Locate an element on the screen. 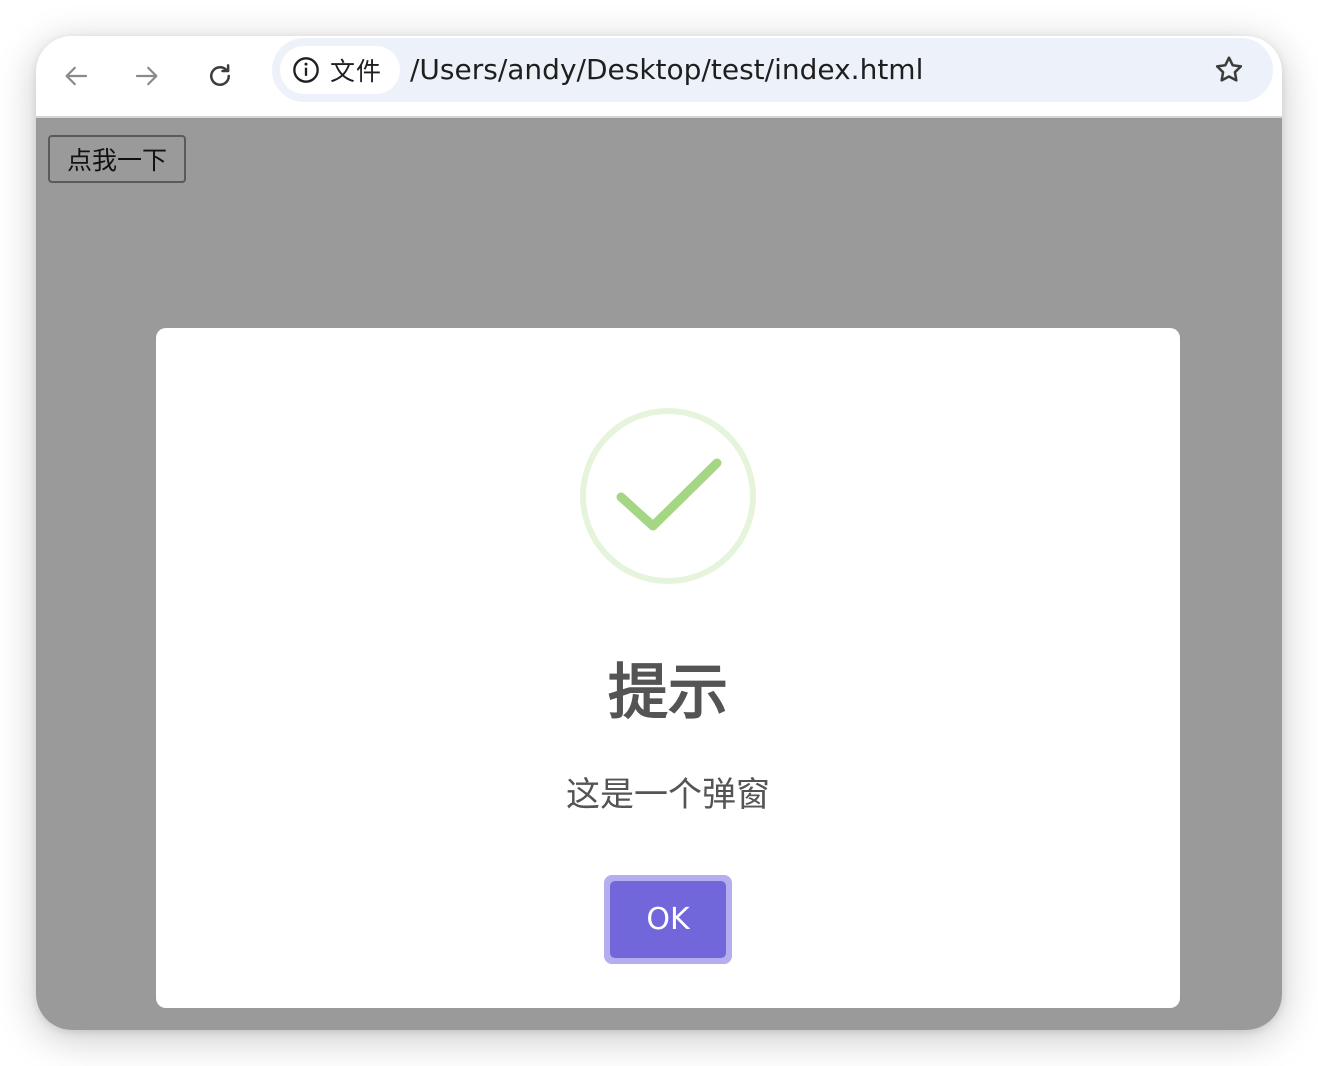  star-icon is located at coordinates (1229, 69).